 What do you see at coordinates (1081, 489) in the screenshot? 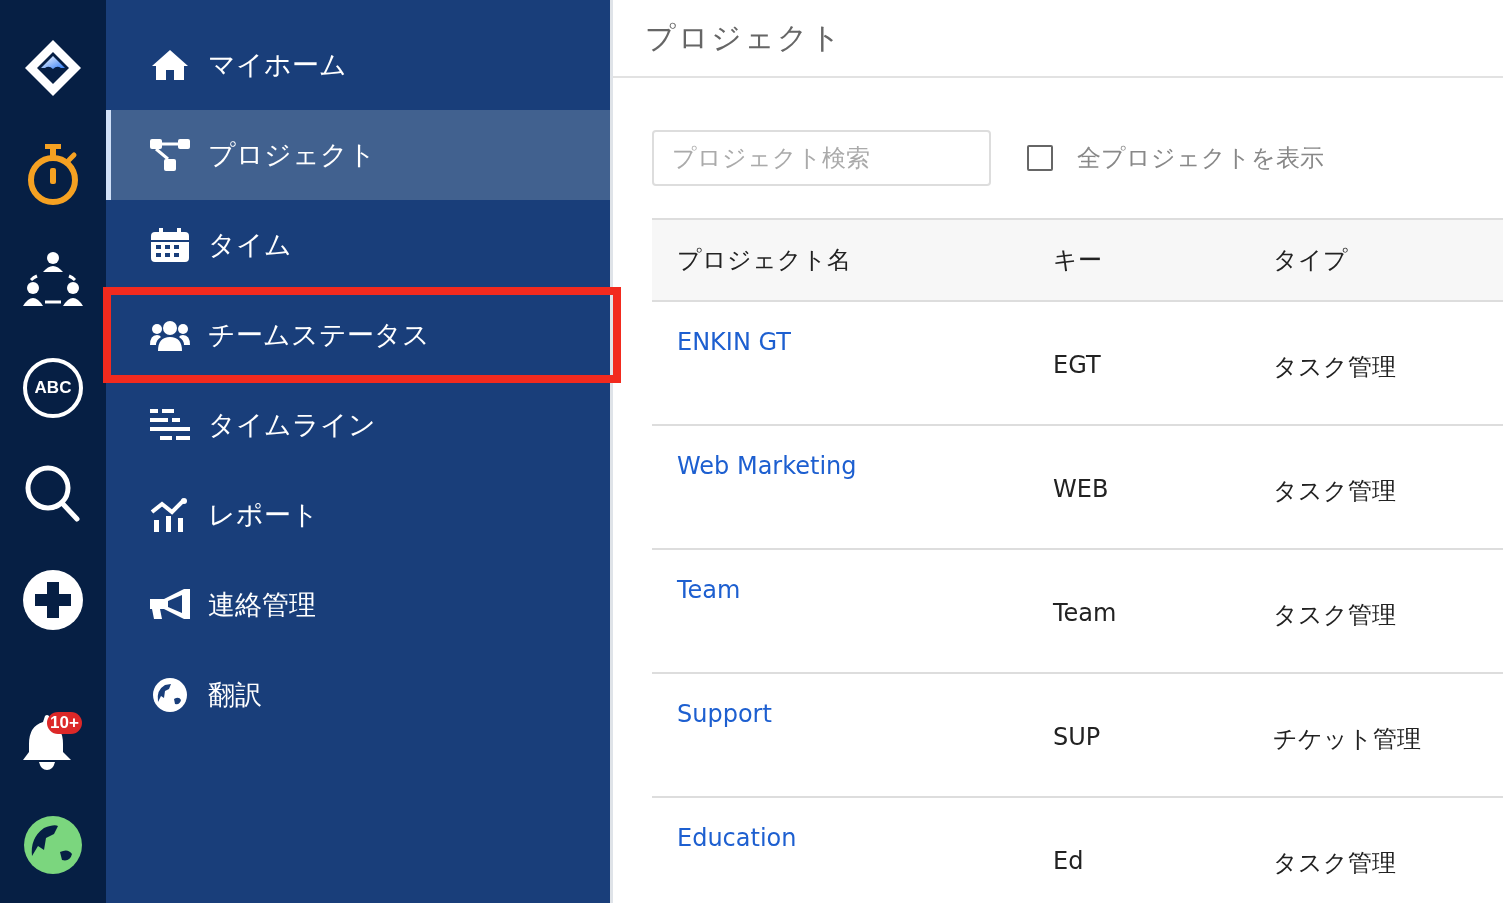
I see `table-cell-text: WEB` at bounding box center [1081, 489].